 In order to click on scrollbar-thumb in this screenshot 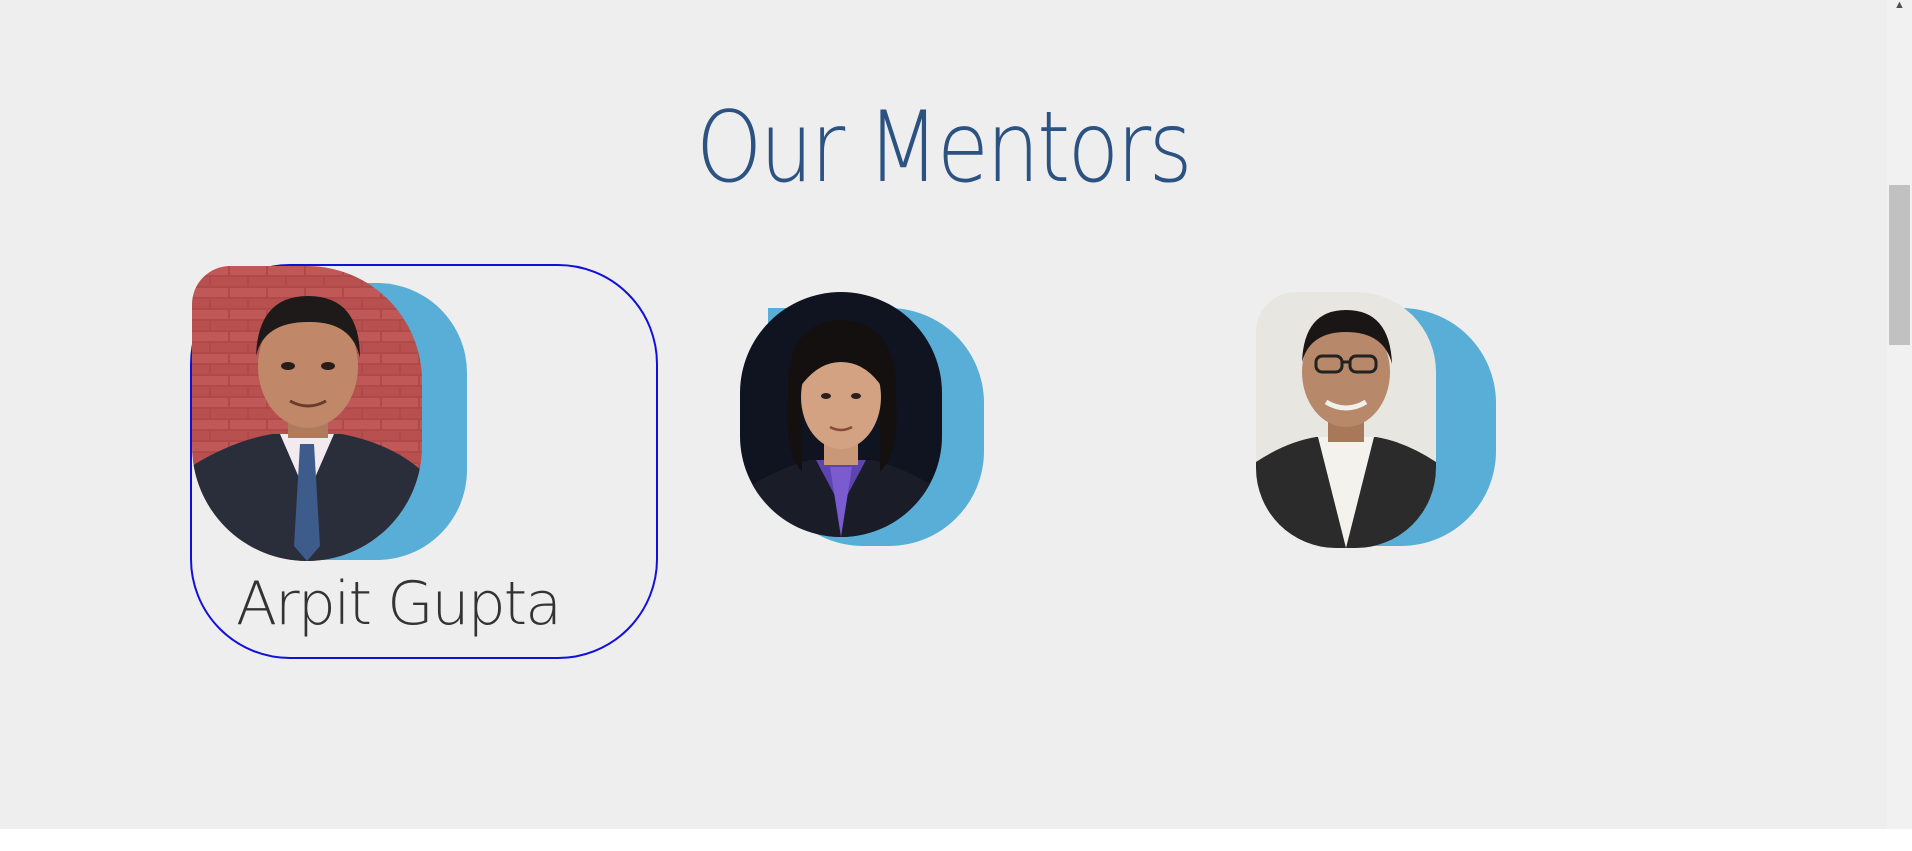, I will do `click(1899, 265)`.